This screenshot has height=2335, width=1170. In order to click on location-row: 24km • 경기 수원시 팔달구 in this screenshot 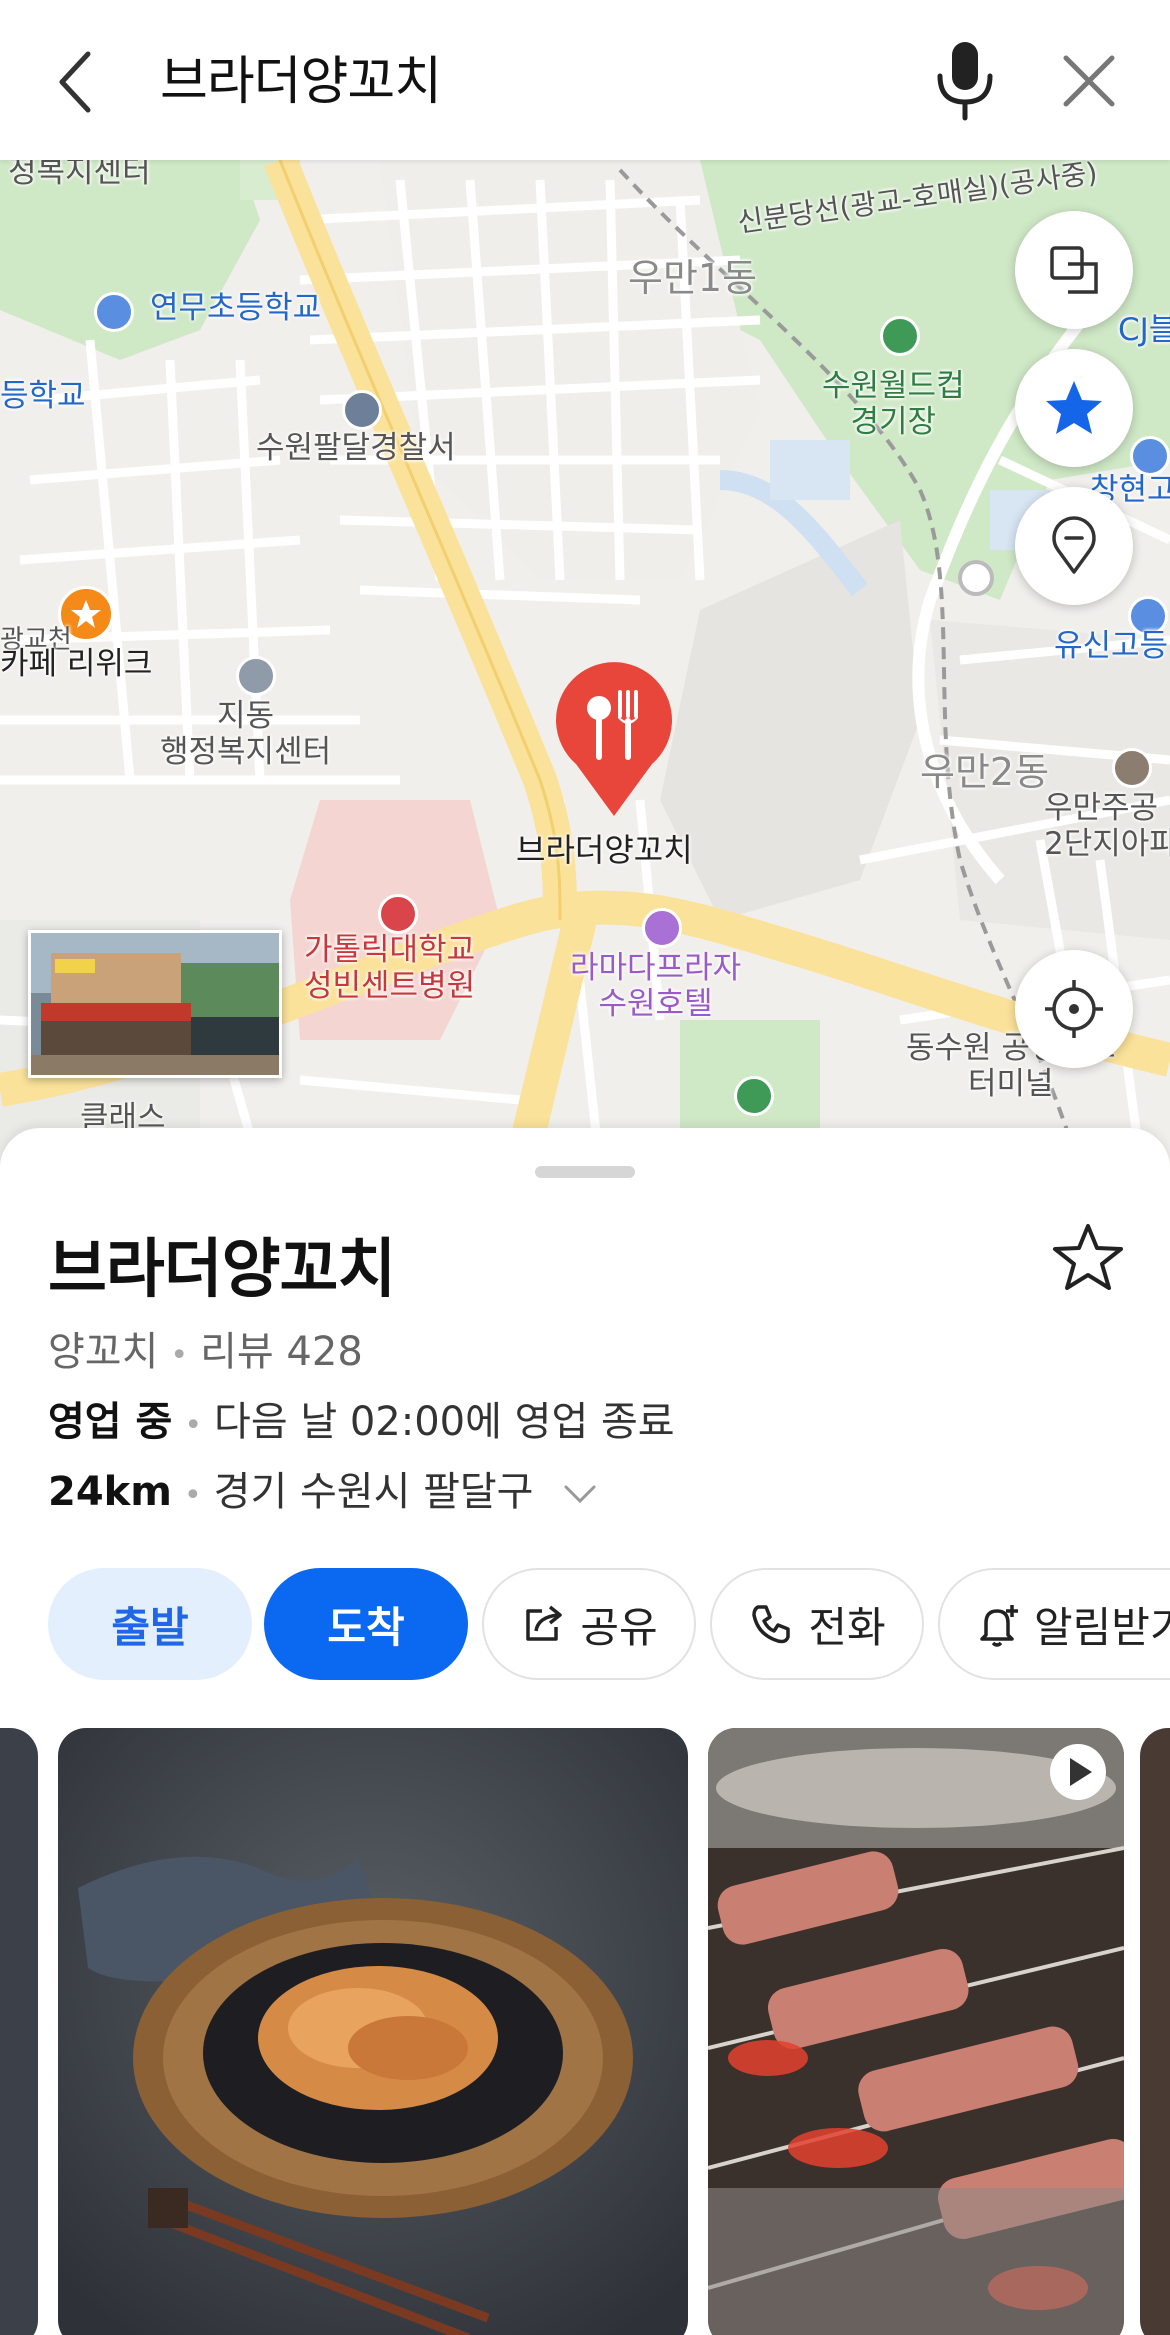, I will do `click(324, 1492)`.